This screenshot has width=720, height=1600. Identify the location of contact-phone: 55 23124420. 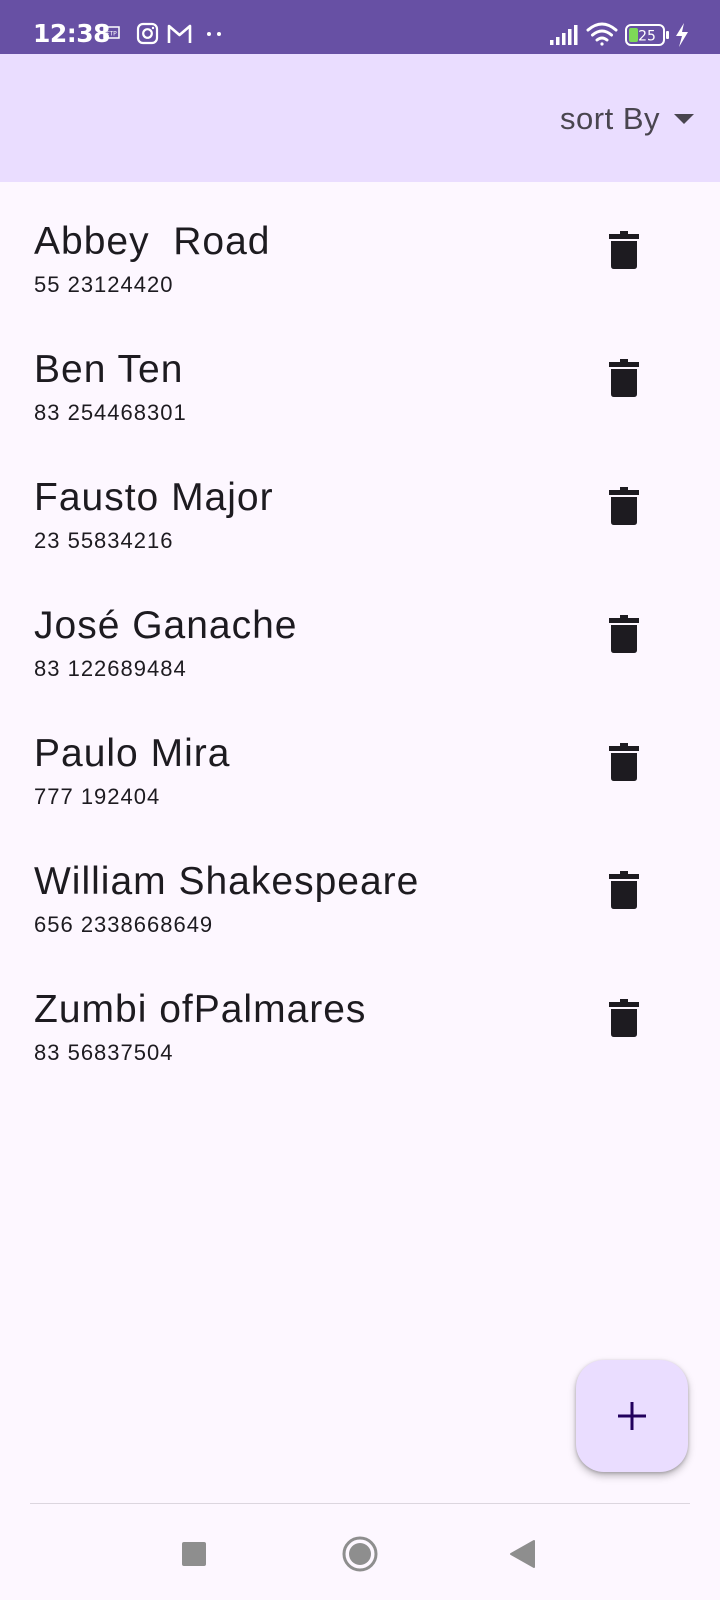
(104, 284).